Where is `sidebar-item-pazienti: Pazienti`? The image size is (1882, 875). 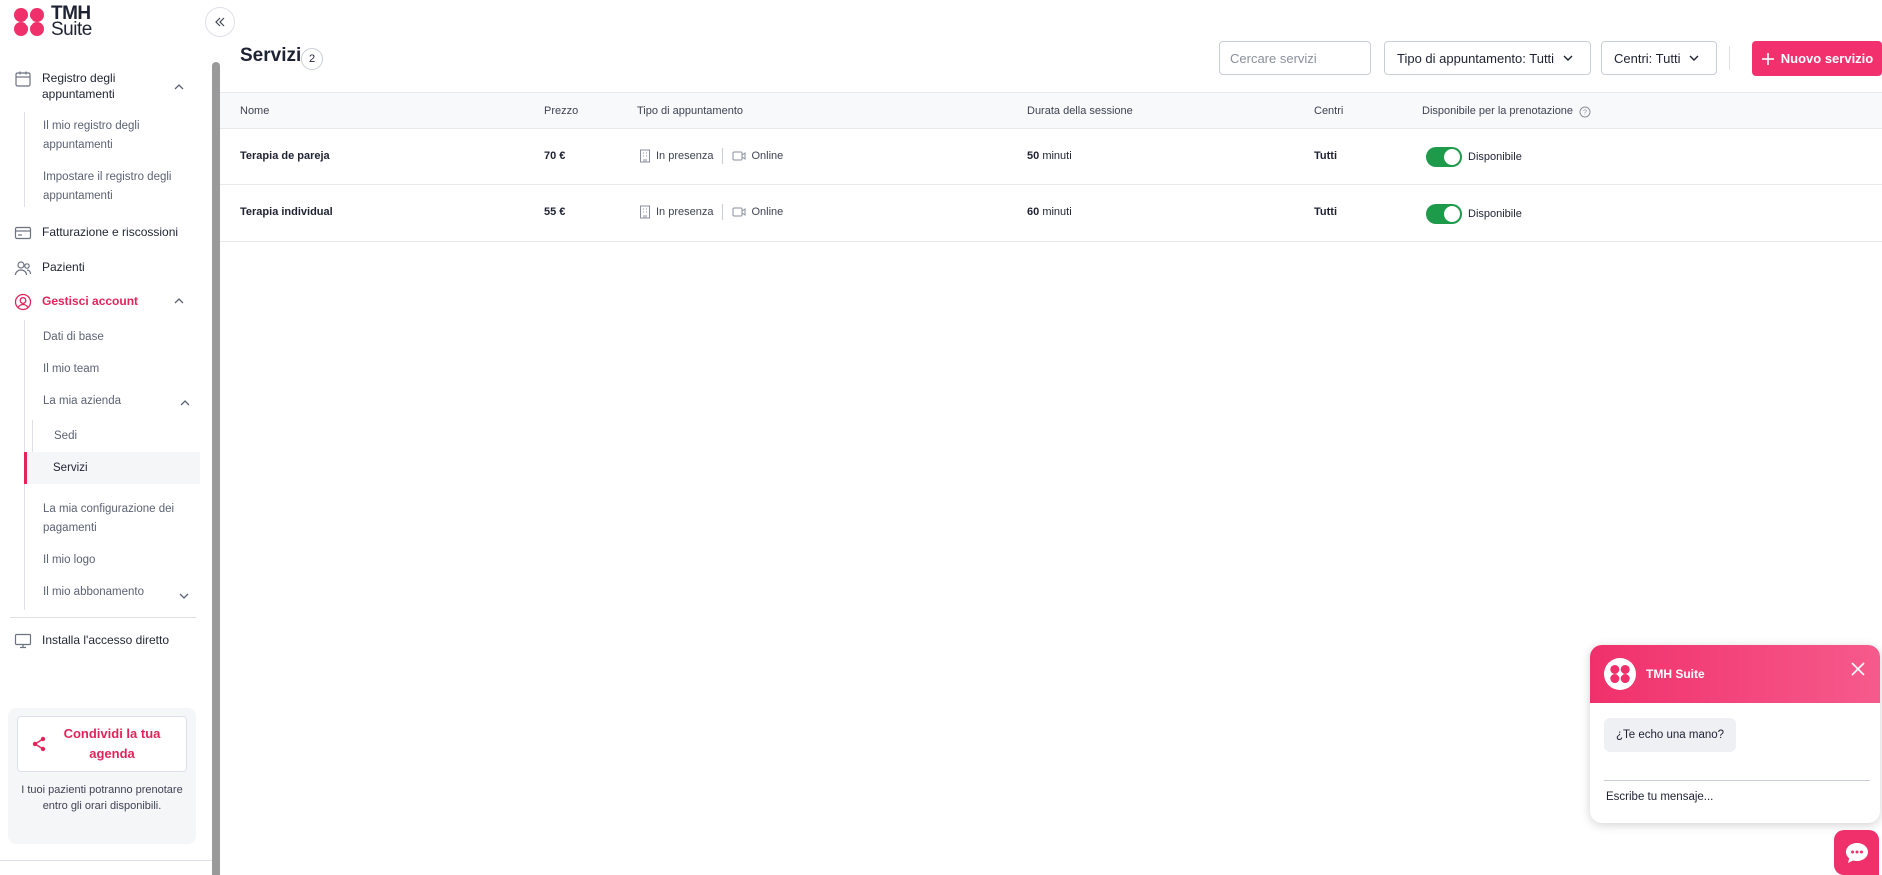 sidebar-item-pazienti: Pazienti is located at coordinates (100, 268).